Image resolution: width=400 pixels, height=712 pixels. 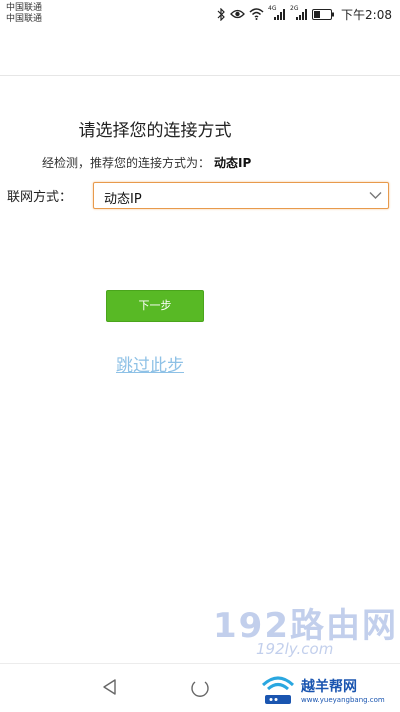 I want to click on connection-type-select: 动态IP, so click(x=241, y=195).